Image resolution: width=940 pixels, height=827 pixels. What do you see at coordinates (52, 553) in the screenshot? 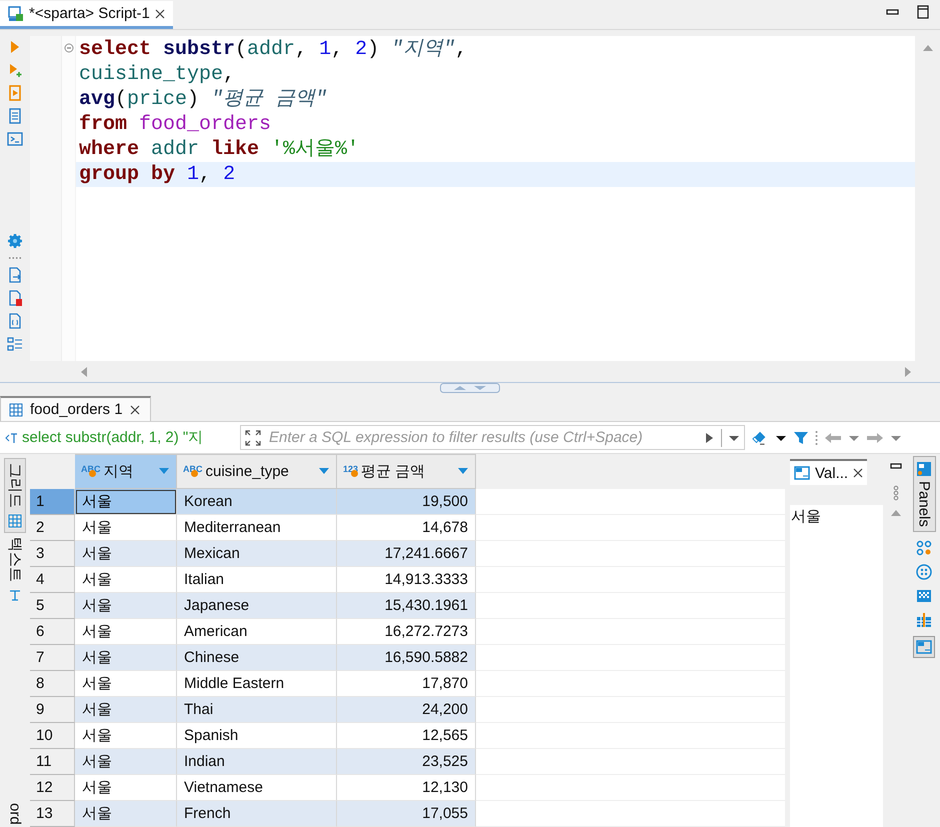
I see `row-number: 3` at bounding box center [52, 553].